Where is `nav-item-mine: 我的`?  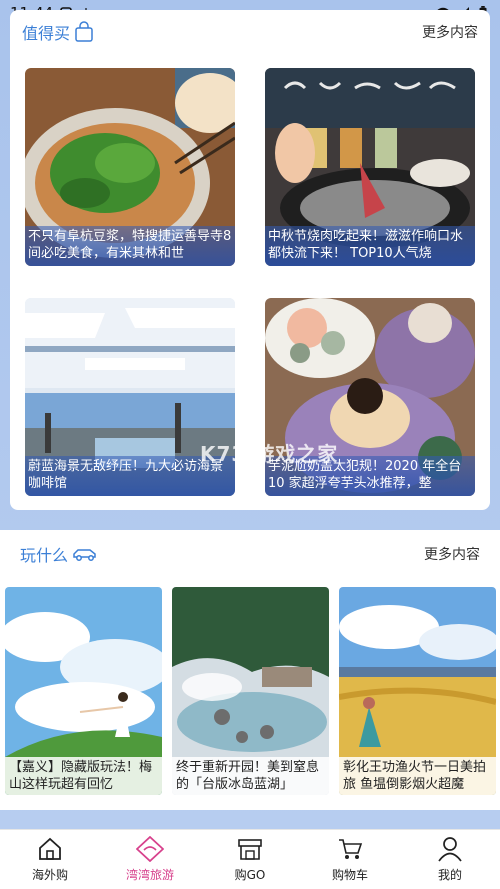
nav-item-mine: 我的 is located at coordinates (450, 859).